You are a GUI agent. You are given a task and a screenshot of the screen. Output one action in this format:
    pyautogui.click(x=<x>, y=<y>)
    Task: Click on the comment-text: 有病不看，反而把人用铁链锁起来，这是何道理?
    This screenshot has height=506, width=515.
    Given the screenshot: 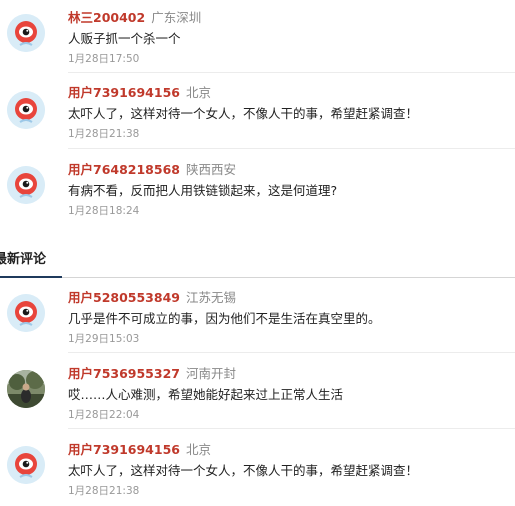 What is the action you would take?
    pyautogui.click(x=203, y=190)
    